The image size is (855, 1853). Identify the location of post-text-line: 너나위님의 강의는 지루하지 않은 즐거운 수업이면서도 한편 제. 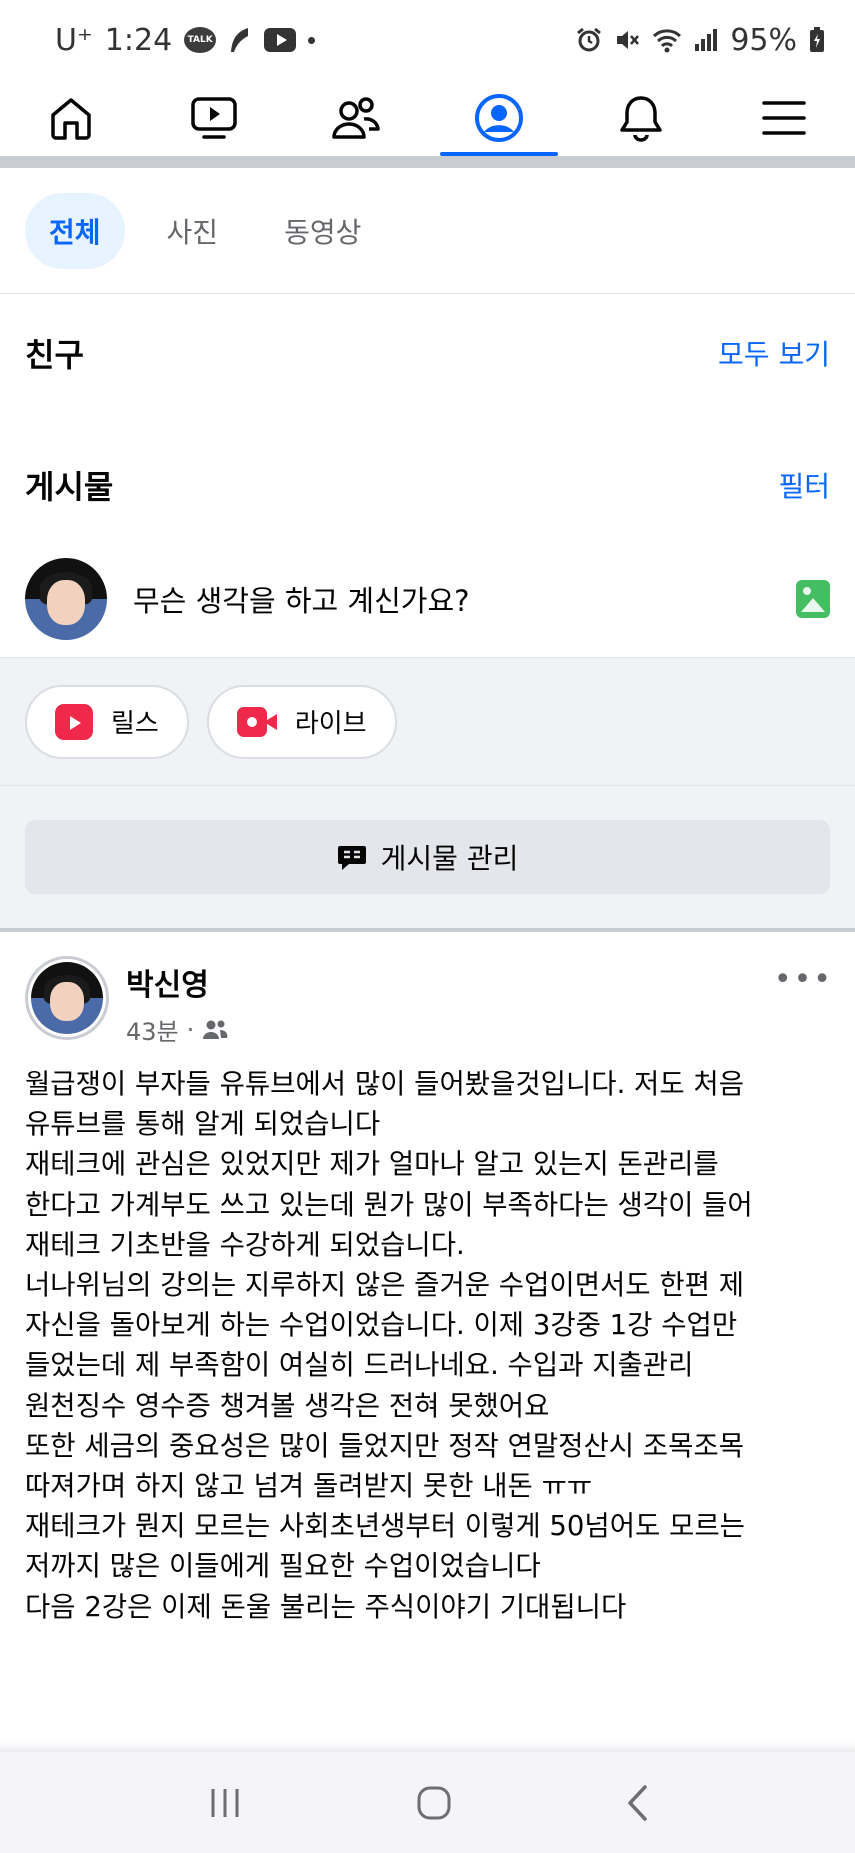
(384, 1285).